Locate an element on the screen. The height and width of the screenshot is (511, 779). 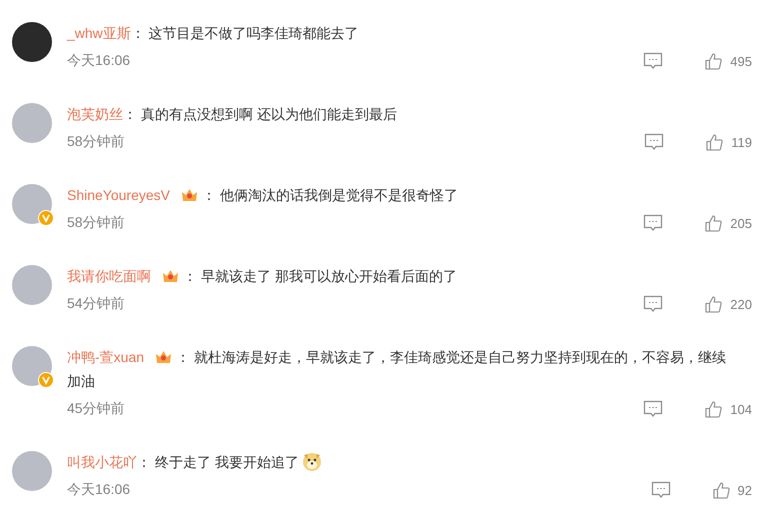
comment-text: _whw亚斯： 这节目是不做了吗李佳琦都能去了 is located at coordinates (213, 33).